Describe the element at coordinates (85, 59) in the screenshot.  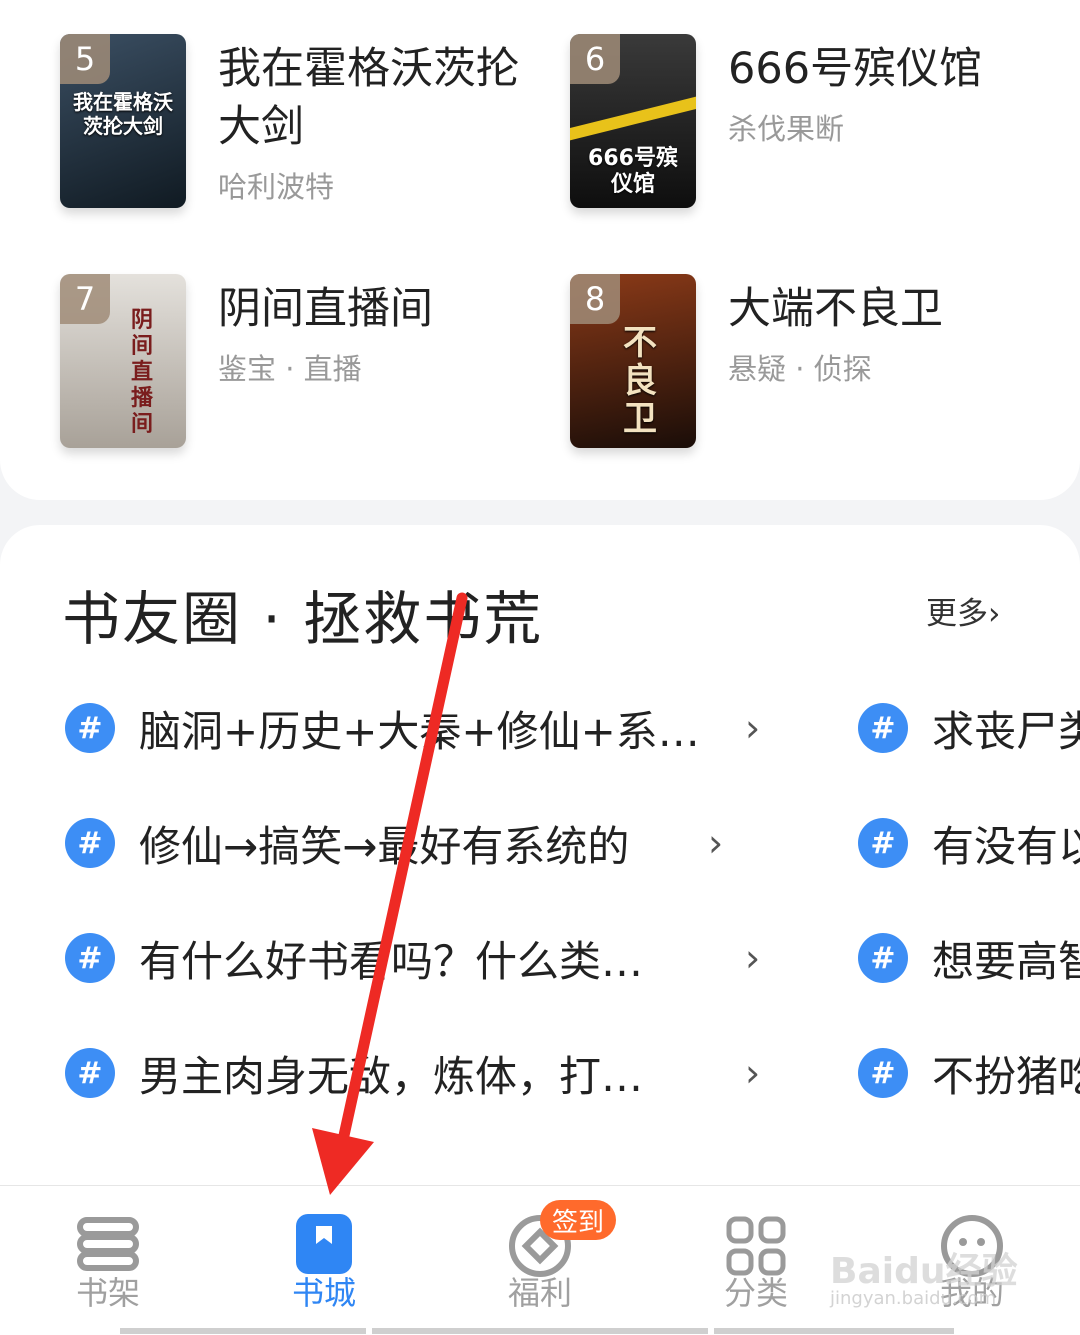
I see `rank-badge: 5` at that location.